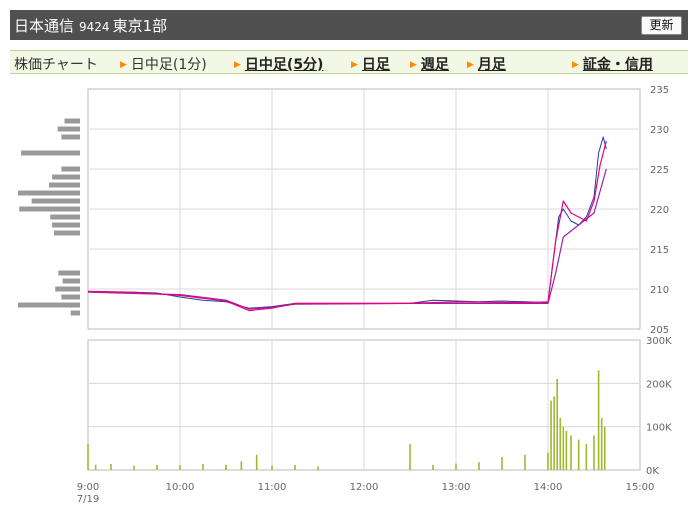 This screenshot has width=698, height=521. I want to click on y-tick-label: 230, so click(659, 130).